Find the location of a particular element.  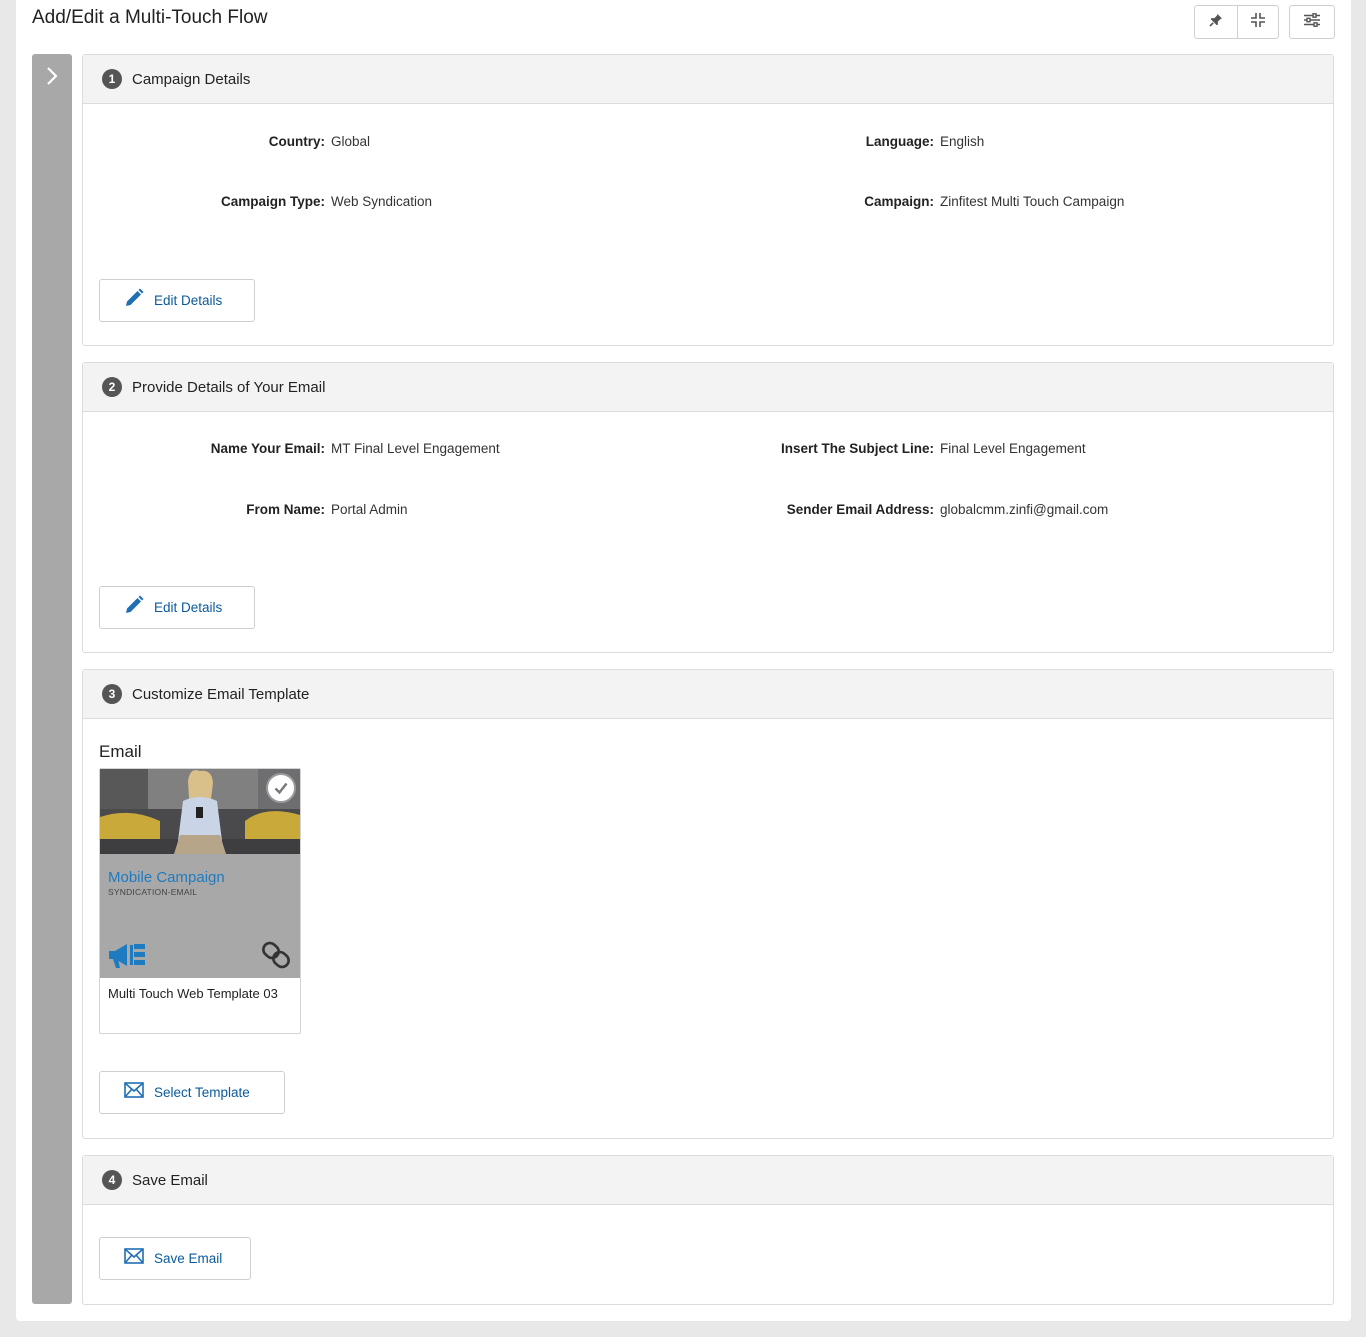

campaign-type-value: Web Syndication is located at coordinates (382, 201).